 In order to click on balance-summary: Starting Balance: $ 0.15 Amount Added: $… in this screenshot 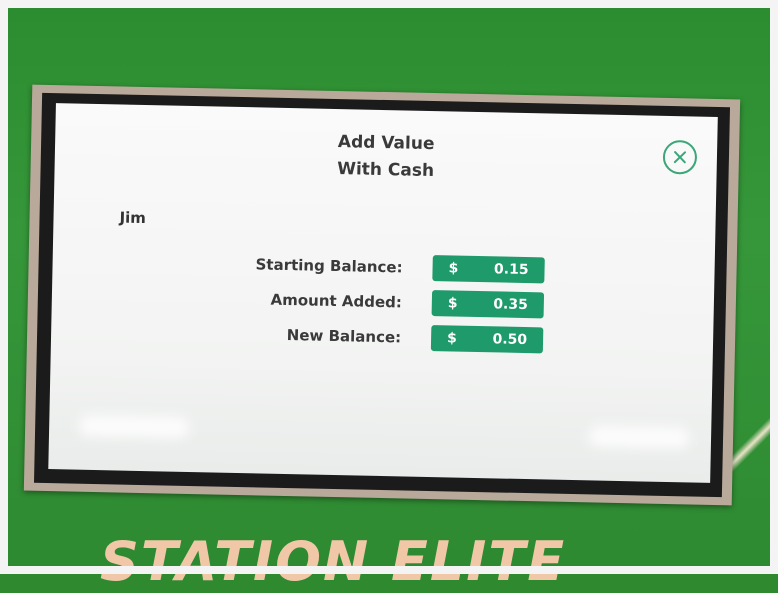, I will do `click(382, 302)`.